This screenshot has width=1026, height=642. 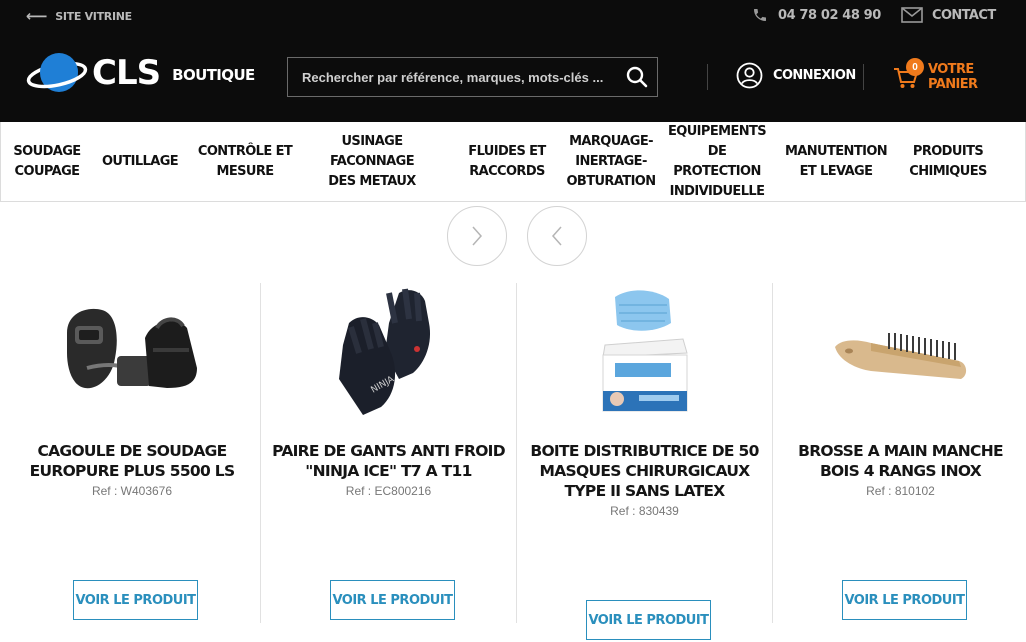 I want to click on product-name: BROSSE A MAIN MANCHE BOIS 4 RANGS INOX, so click(x=900, y=461).